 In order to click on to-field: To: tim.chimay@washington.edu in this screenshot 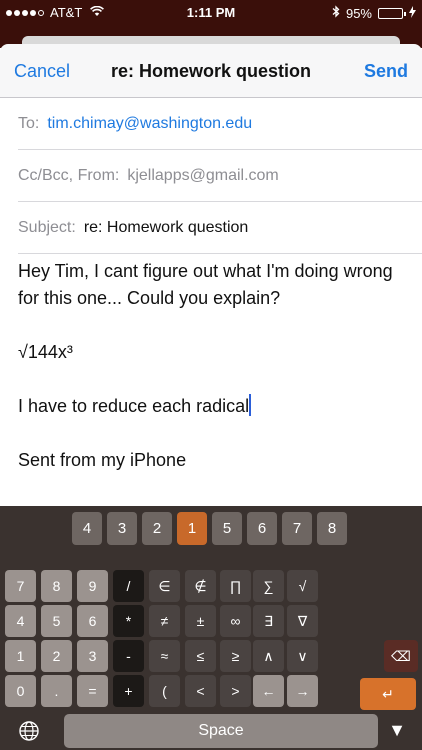, I will do `click(220, 124)`.